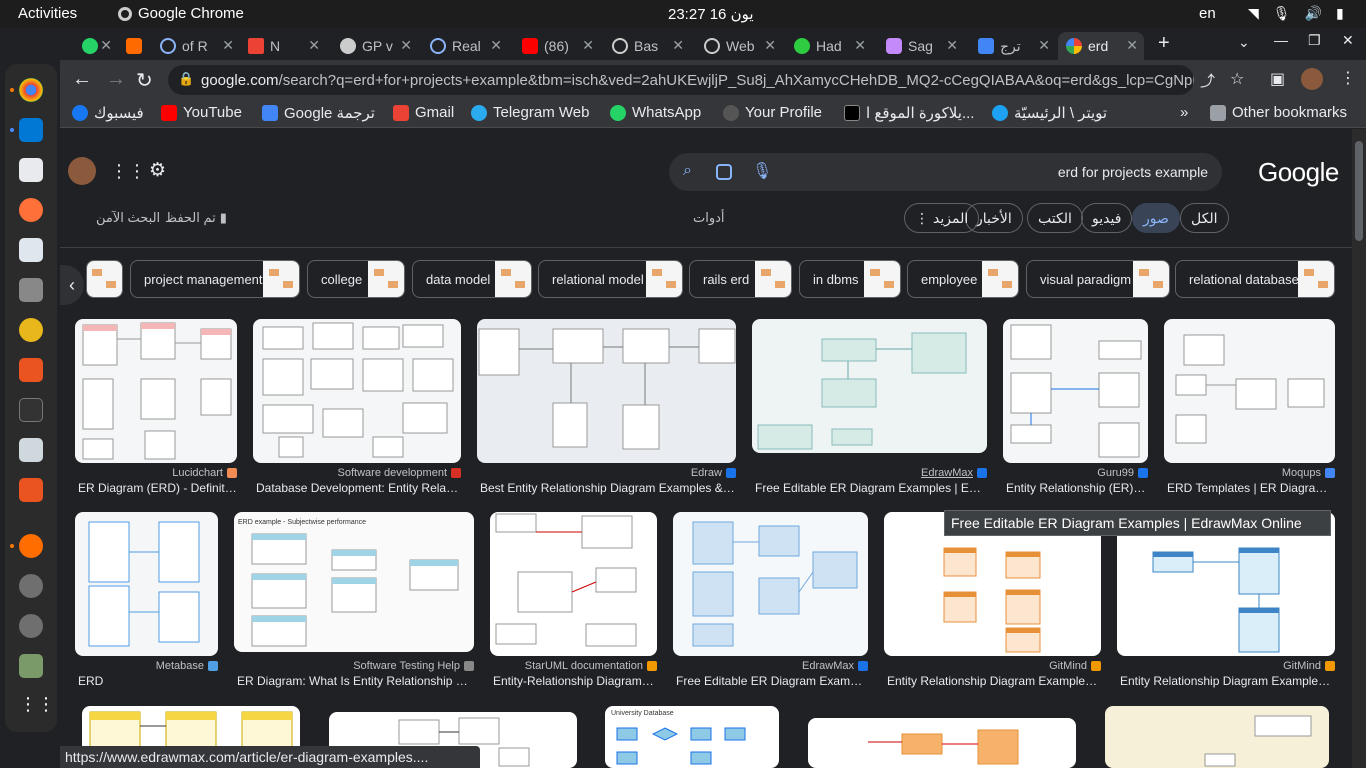  Describe the element at coordinates (1204, 218) in the screenshot. I see `filter-all: الكل` at that location.